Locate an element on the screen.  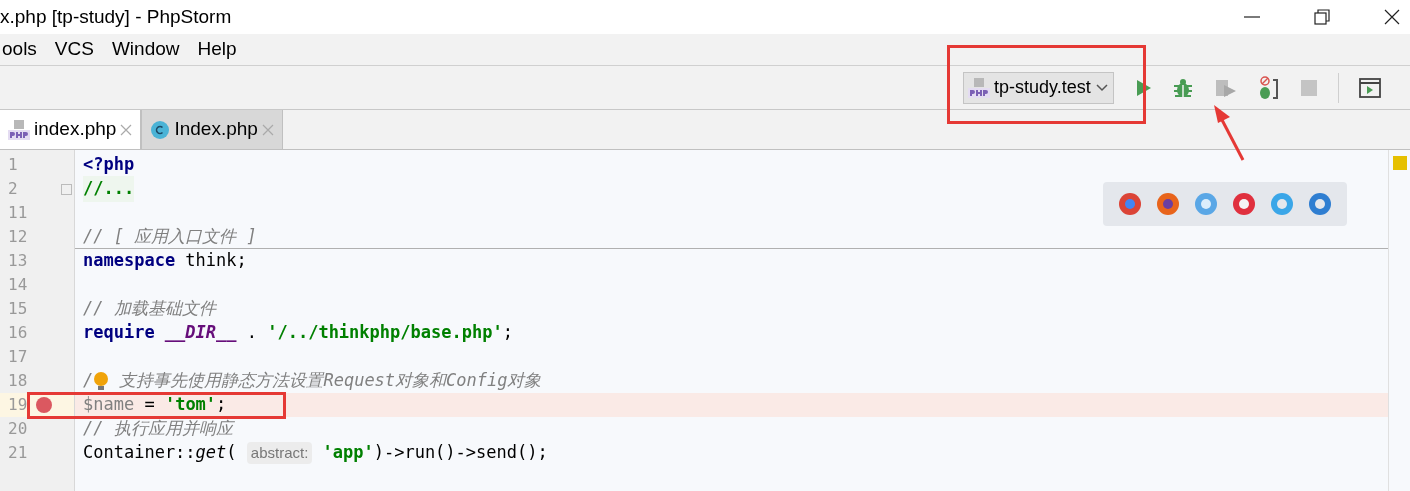
breakpoint-icon is located at coordinates (44, 405).